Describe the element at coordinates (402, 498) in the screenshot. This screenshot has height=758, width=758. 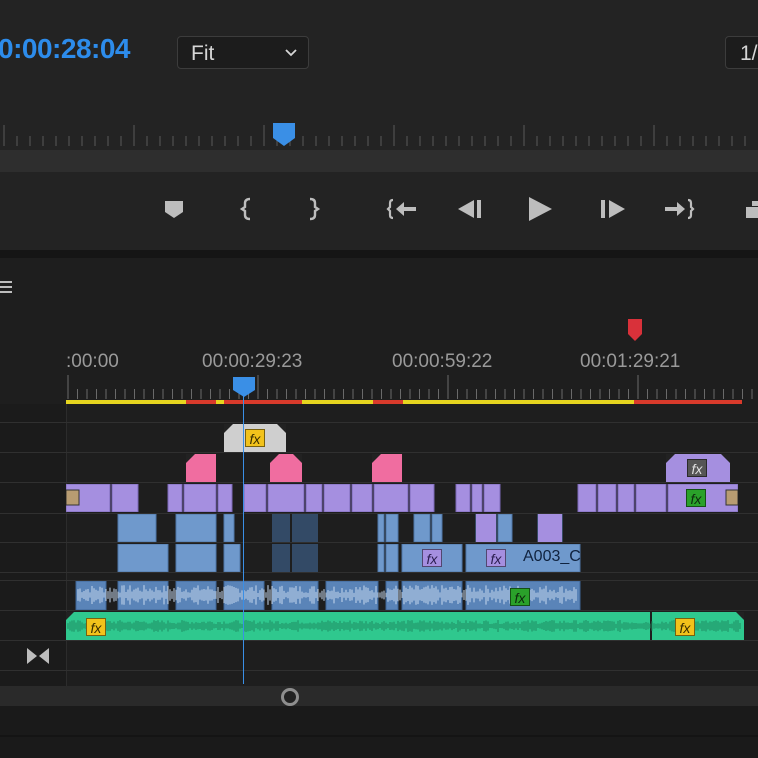
I see `video-track-3: fx` at that location.